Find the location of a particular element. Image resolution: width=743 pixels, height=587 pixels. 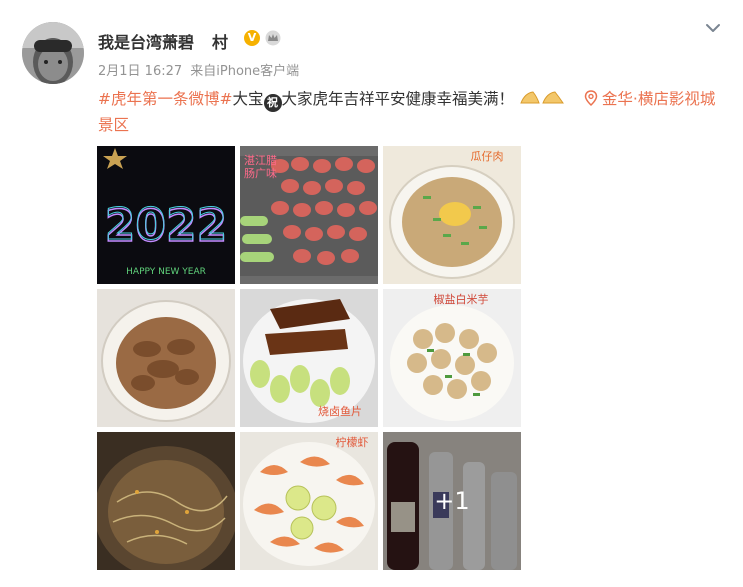

verified-badge-icon: V is located at coordinates (252, 38).